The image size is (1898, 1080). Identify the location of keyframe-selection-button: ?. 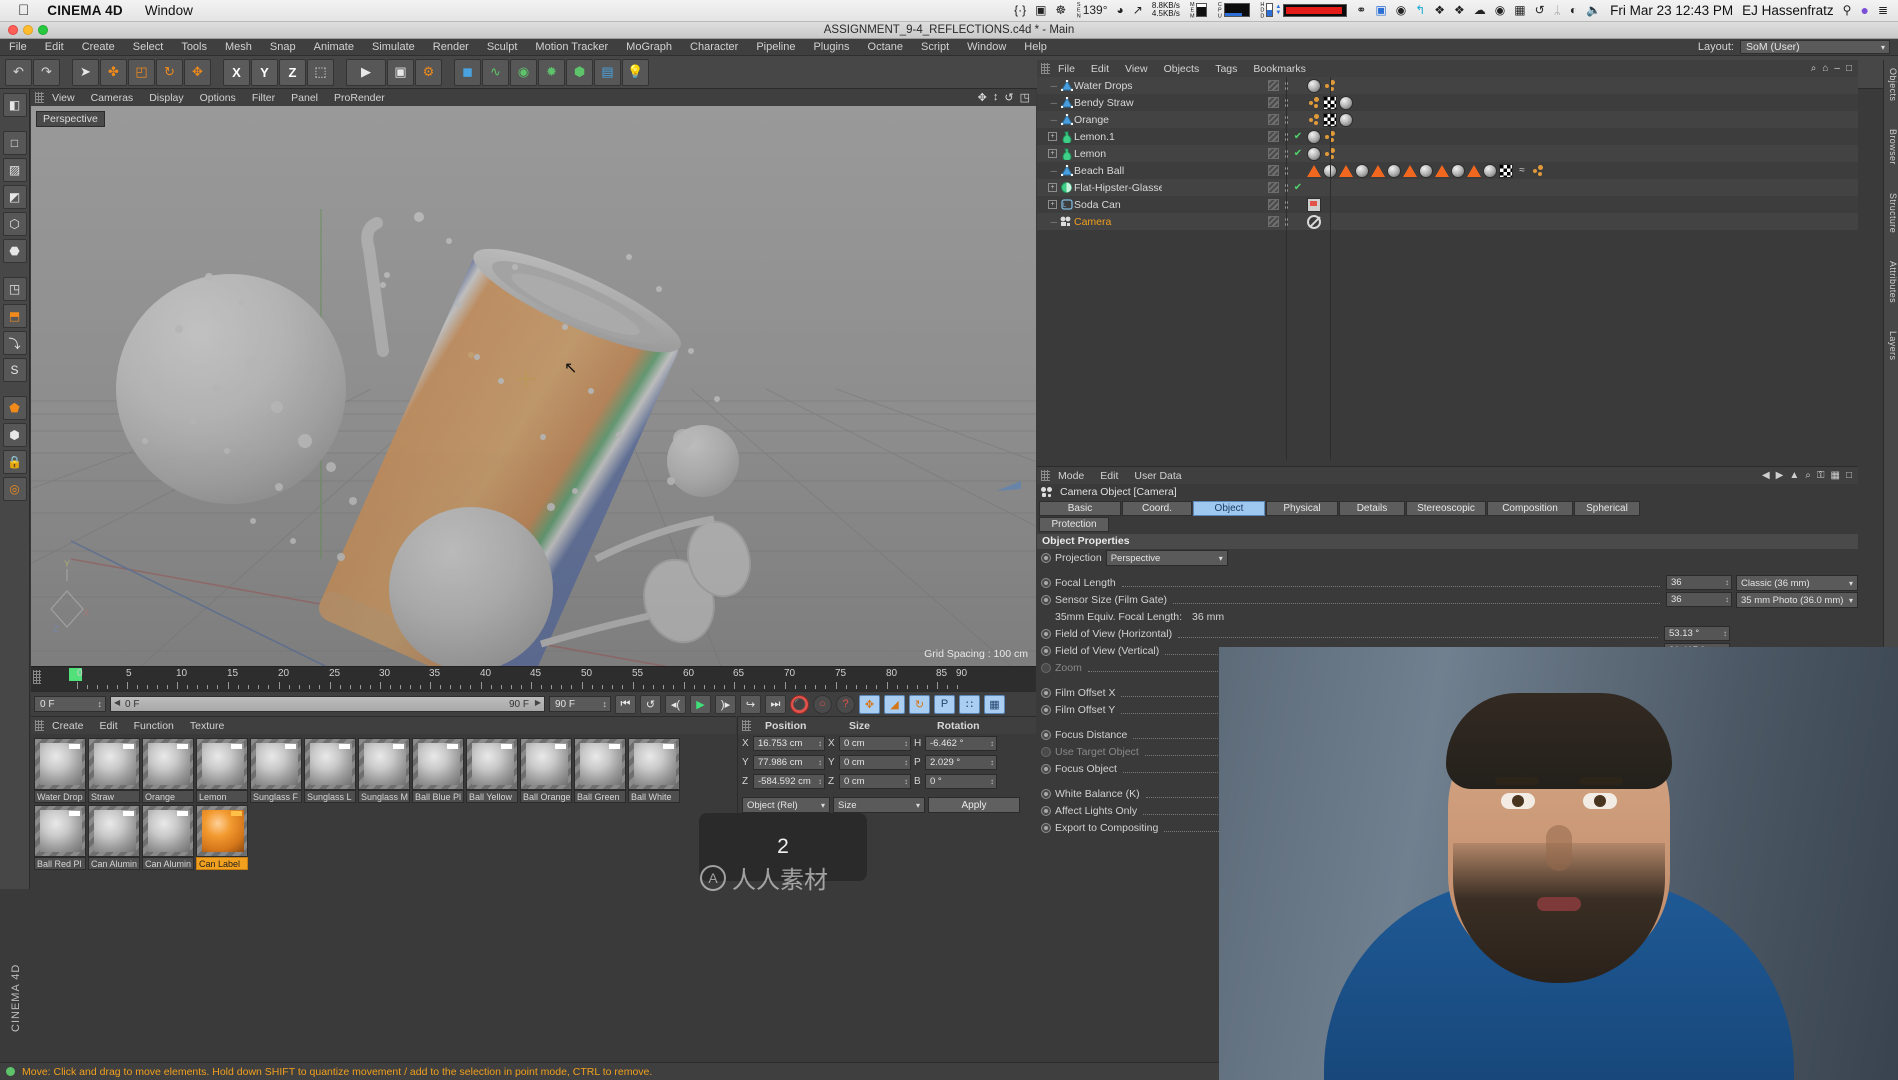
(845, 704).